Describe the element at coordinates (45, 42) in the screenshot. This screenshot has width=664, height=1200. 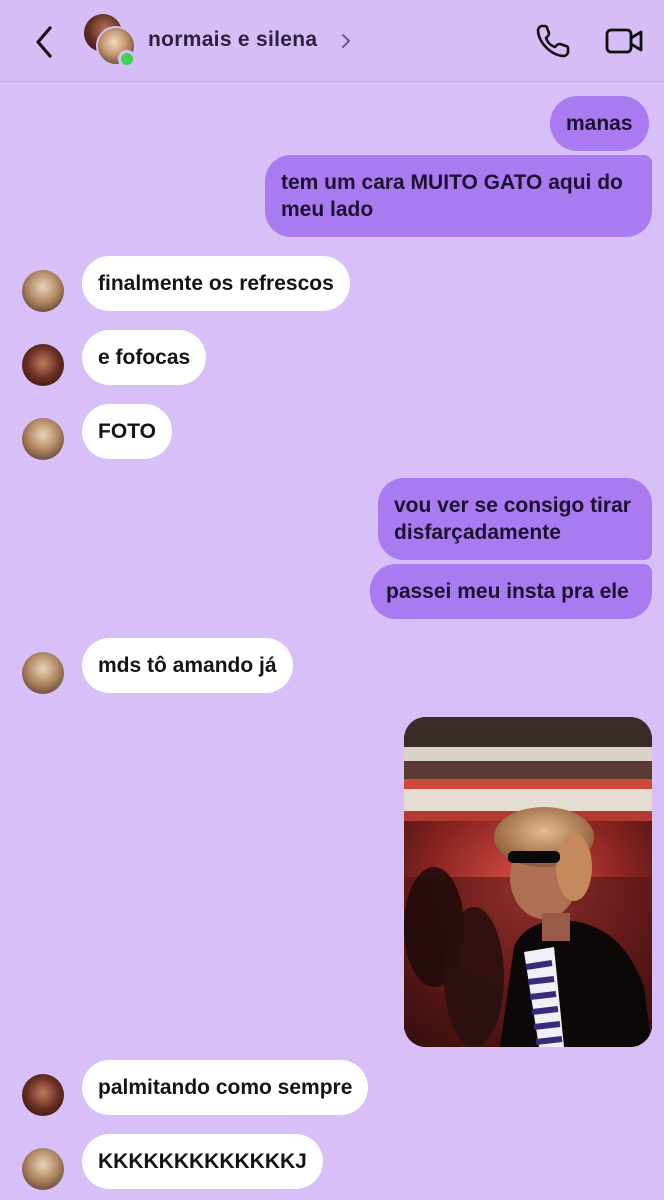
I see `chevron-left-icon` at that location.